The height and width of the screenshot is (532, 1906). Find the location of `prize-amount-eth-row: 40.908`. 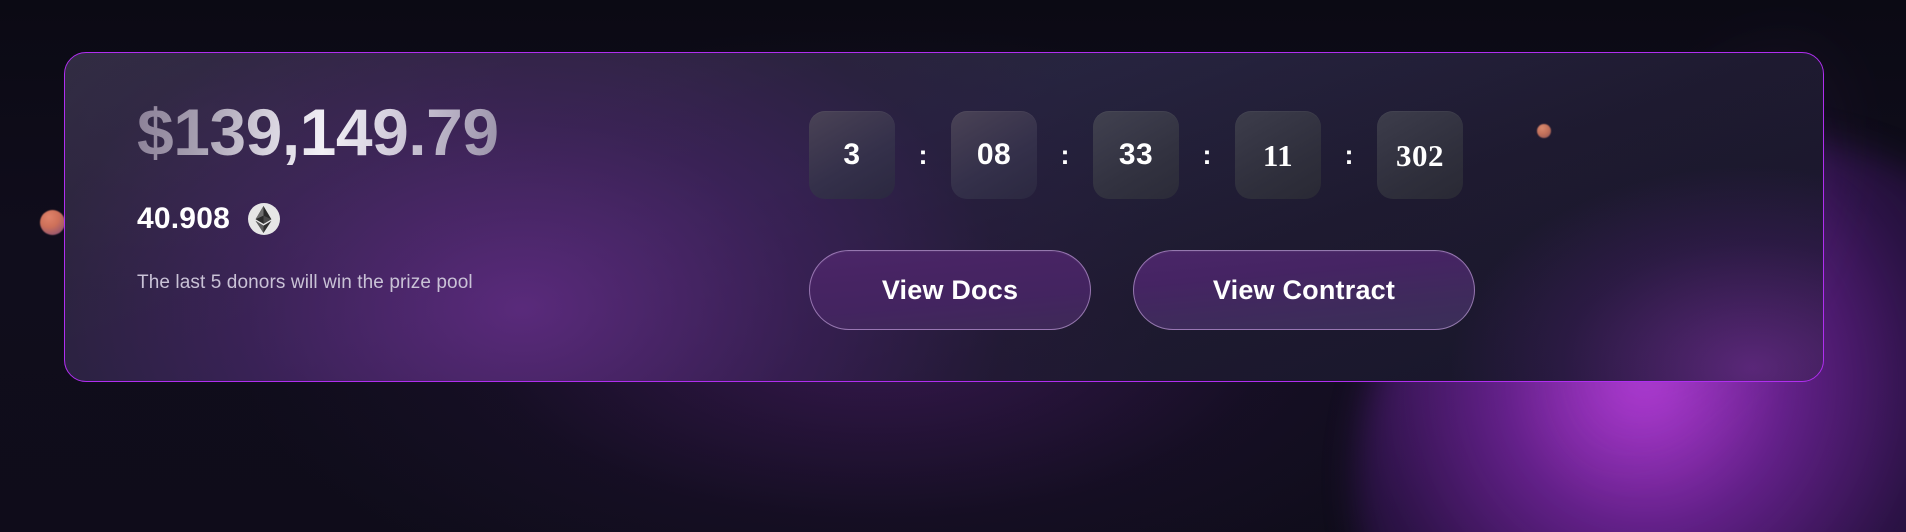

prize-amount-eth-row: 40.908 is located at coordinates (318, 219).